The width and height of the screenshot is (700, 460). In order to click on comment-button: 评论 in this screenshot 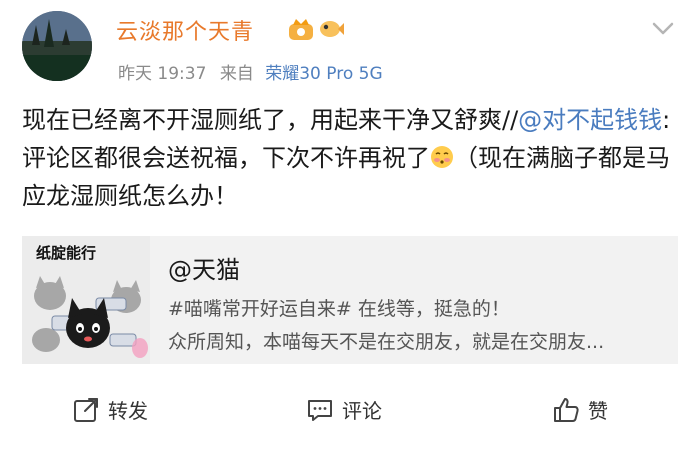, I will do `click(344, 409)`.